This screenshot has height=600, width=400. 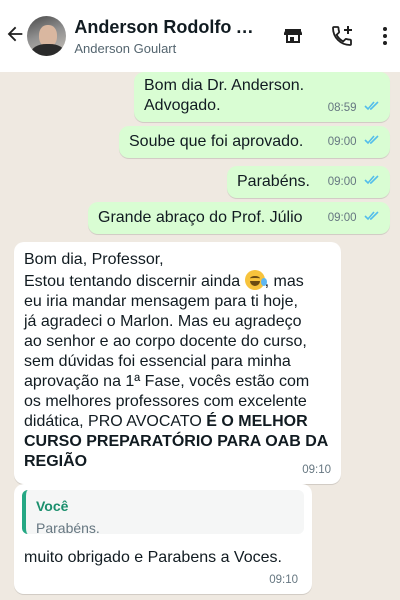 I want to click on message-text: Soube que foi aprovado., so click(x=216, y=141).